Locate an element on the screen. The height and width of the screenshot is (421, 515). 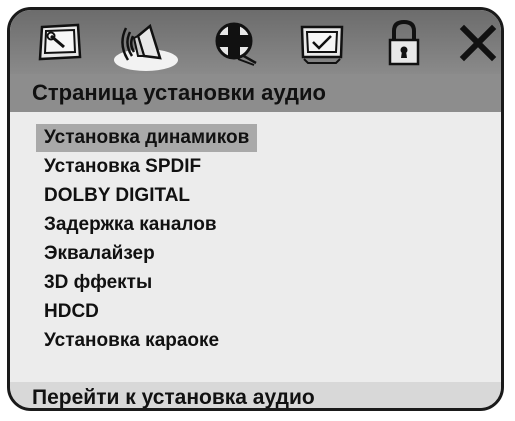
tab-preference is located at coordinates (322, 43).